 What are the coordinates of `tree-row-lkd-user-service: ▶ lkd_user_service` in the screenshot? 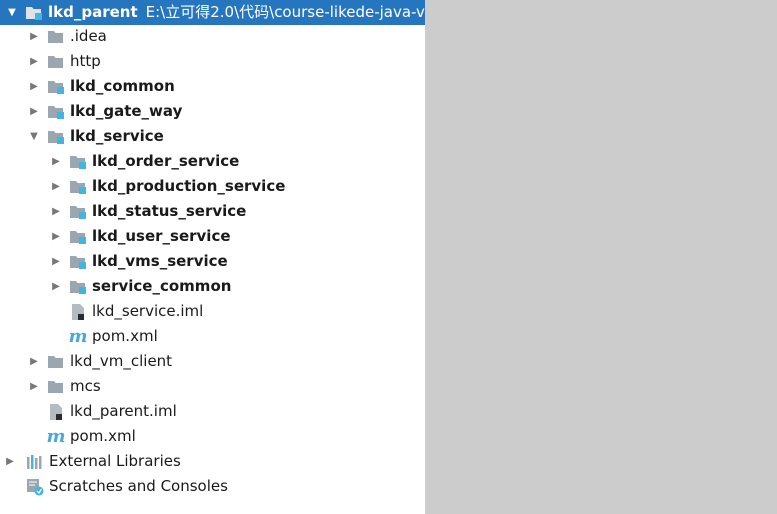 It's located at (212, 236).